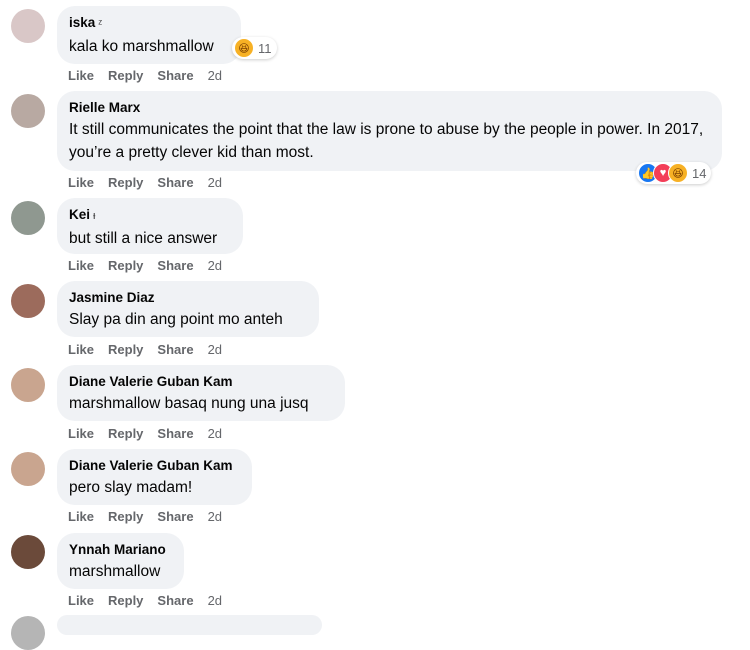  Describe the element at coordinates (115, 571) in the screenshot. I see `comment-text: marshmallow` at that location.